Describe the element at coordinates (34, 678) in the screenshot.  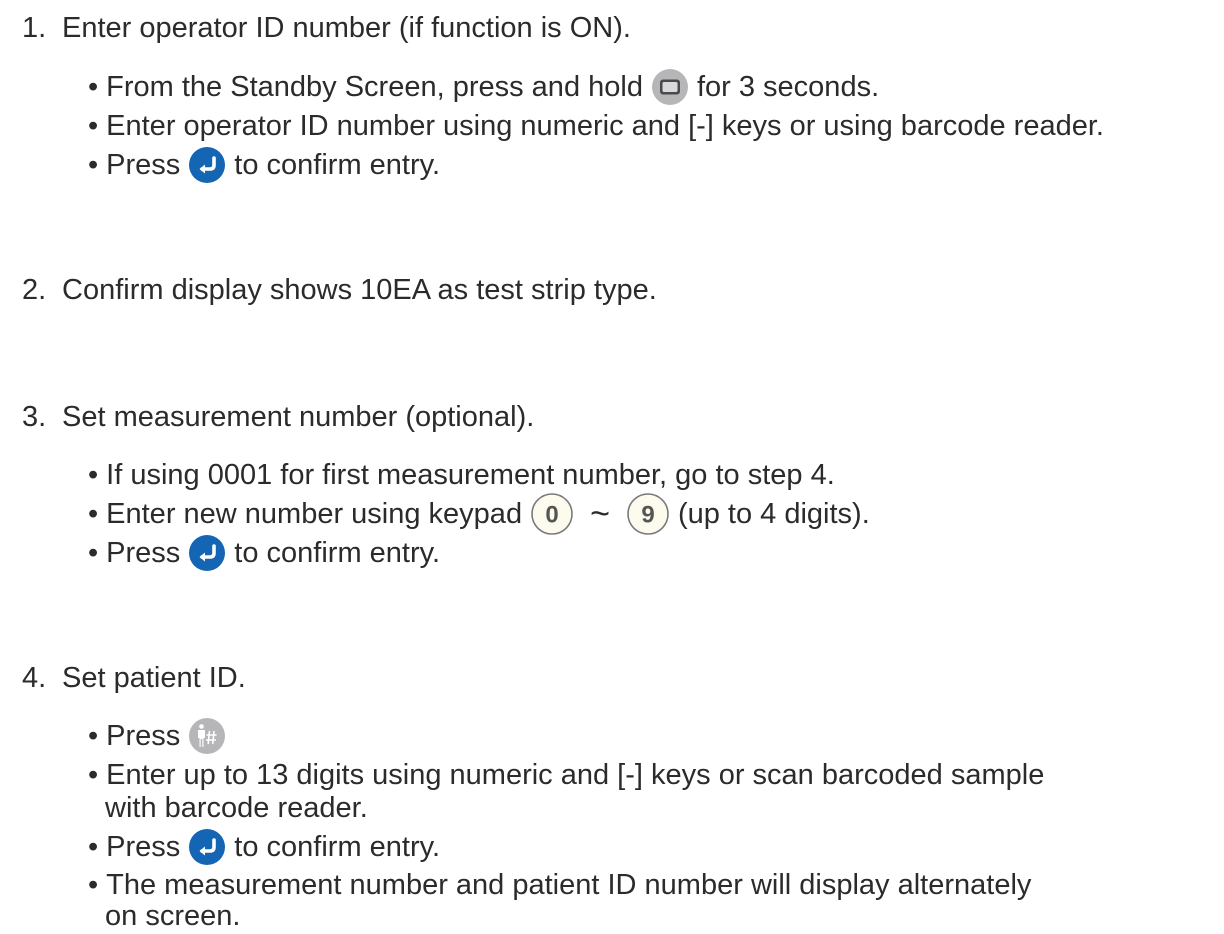
I see `step-number: 4.` at that location.